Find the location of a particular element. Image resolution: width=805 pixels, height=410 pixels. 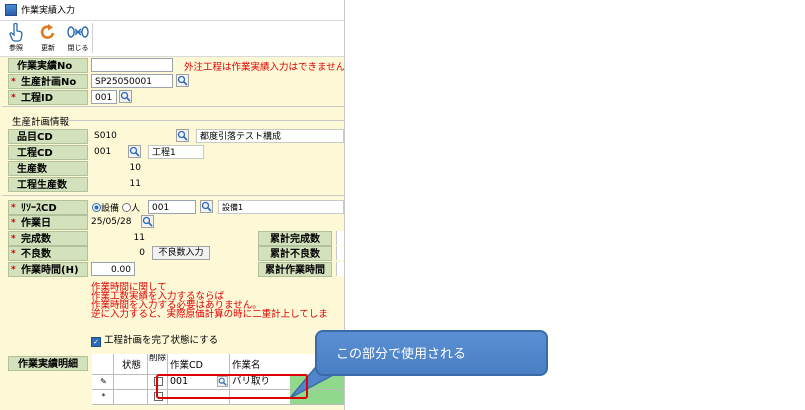

annotation-callout: この部分で使用される is located at coordinates (431, 353).